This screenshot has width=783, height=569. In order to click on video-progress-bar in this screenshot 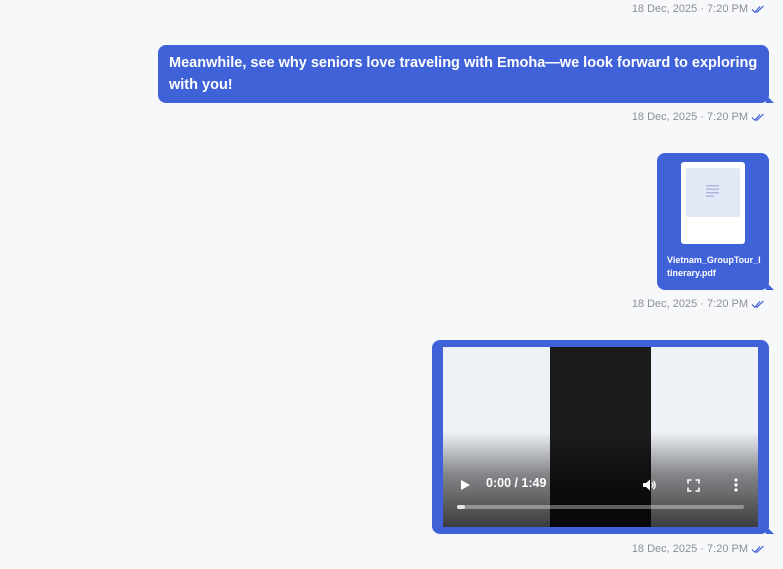, I will do `click(600, 507)`.